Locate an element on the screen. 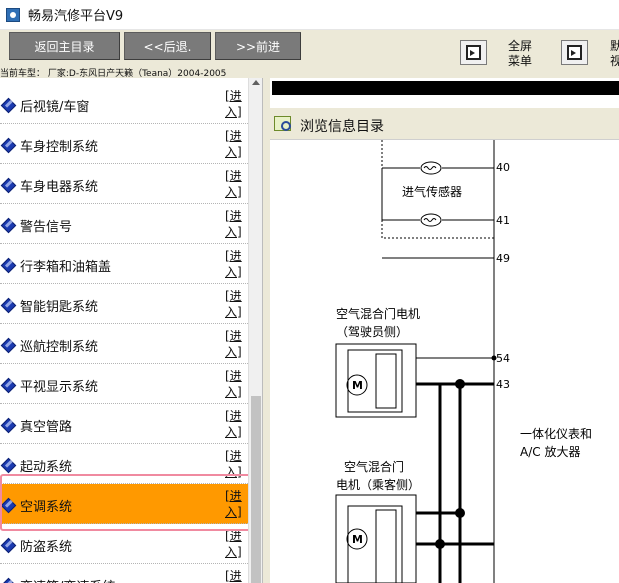 This screenshot has width=619, height=583. default-view-icon is located at coordinates (574, 52).